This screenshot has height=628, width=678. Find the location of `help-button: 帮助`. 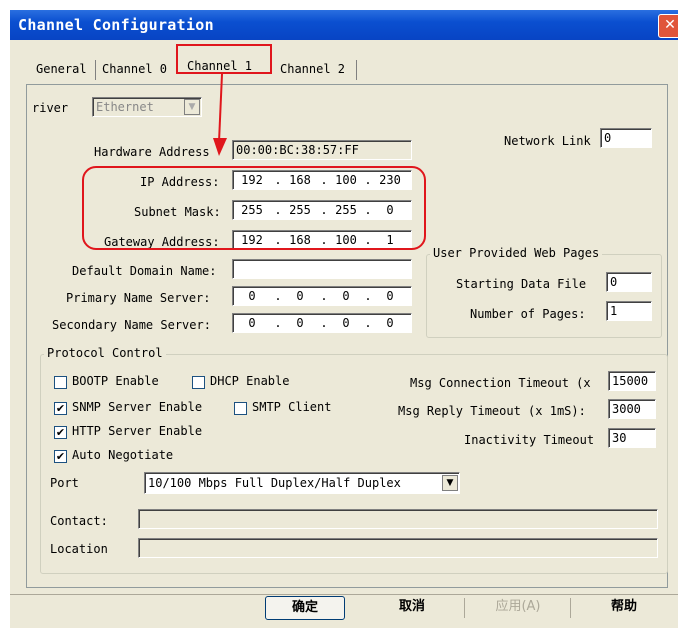

help-button: 帮助 is located at coordinates (624, 608).